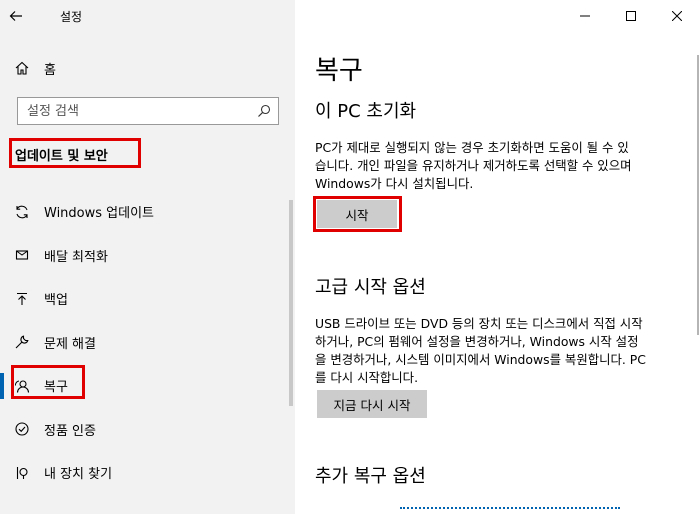  I want to click on title-bar: 설정, so click(147, 16).